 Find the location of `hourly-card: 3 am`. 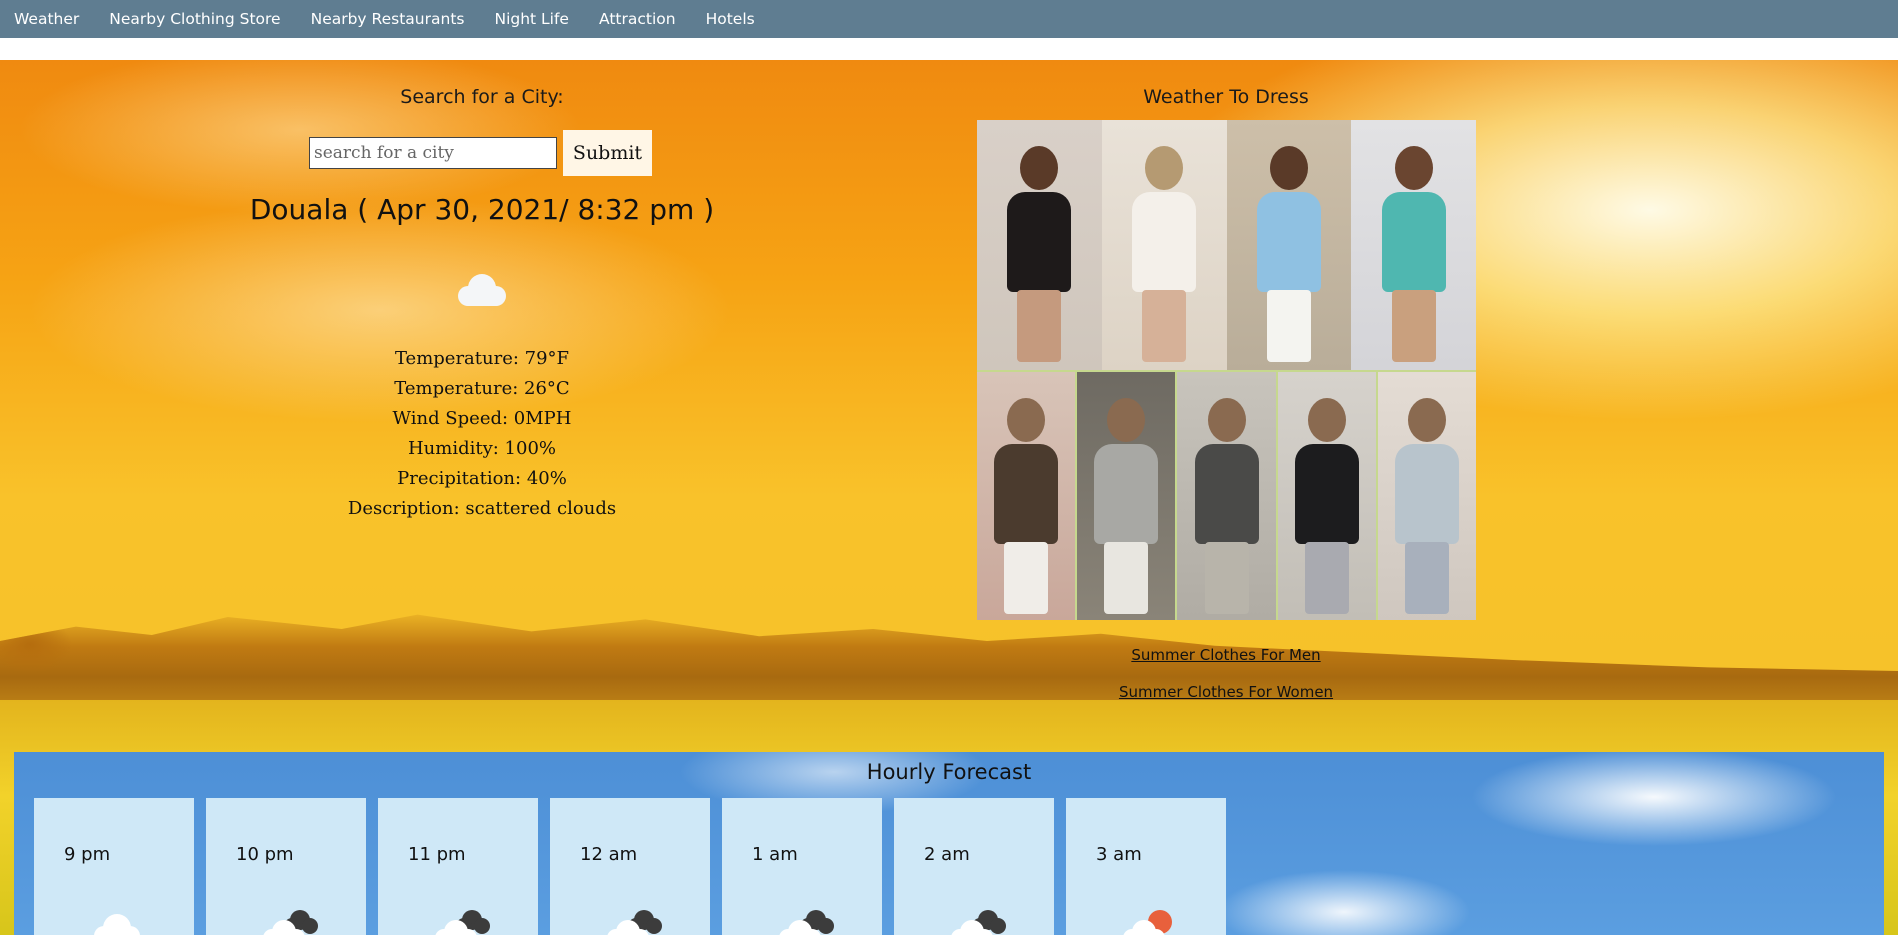

hourly-card: 3 am is located at coordinates (1146, 866).